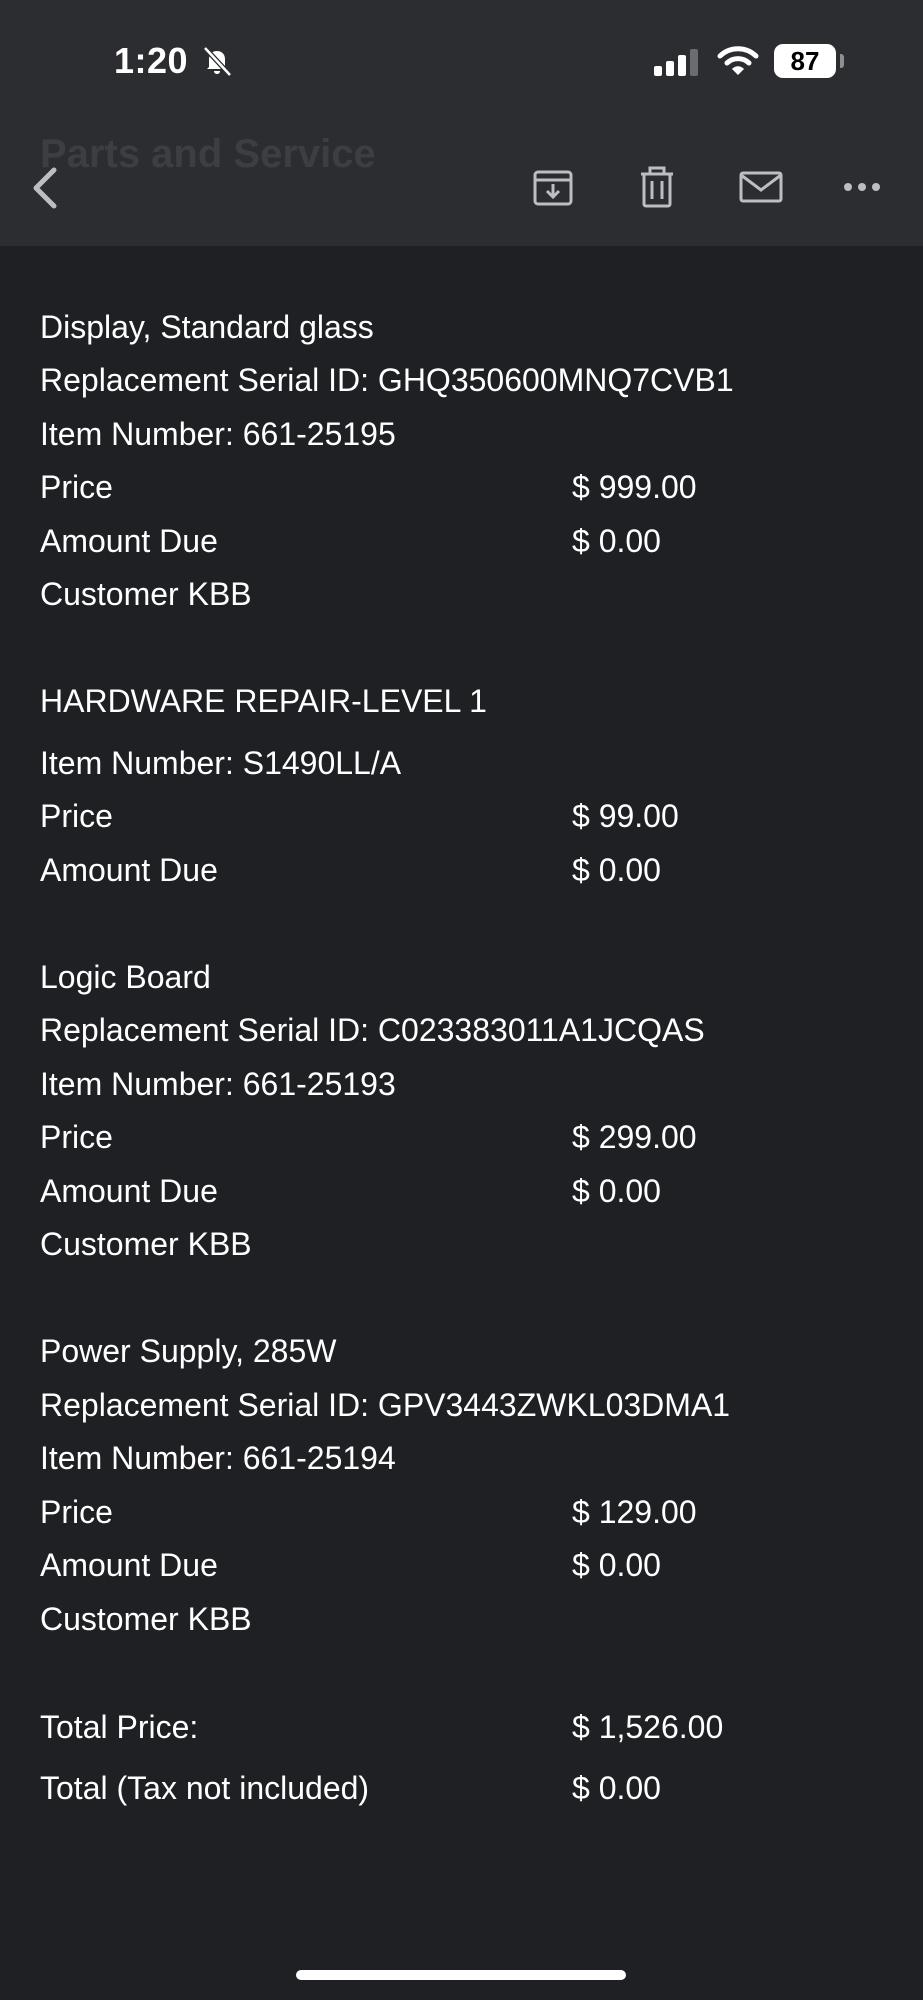  I want to click on archive-icon, so click(553, 187).